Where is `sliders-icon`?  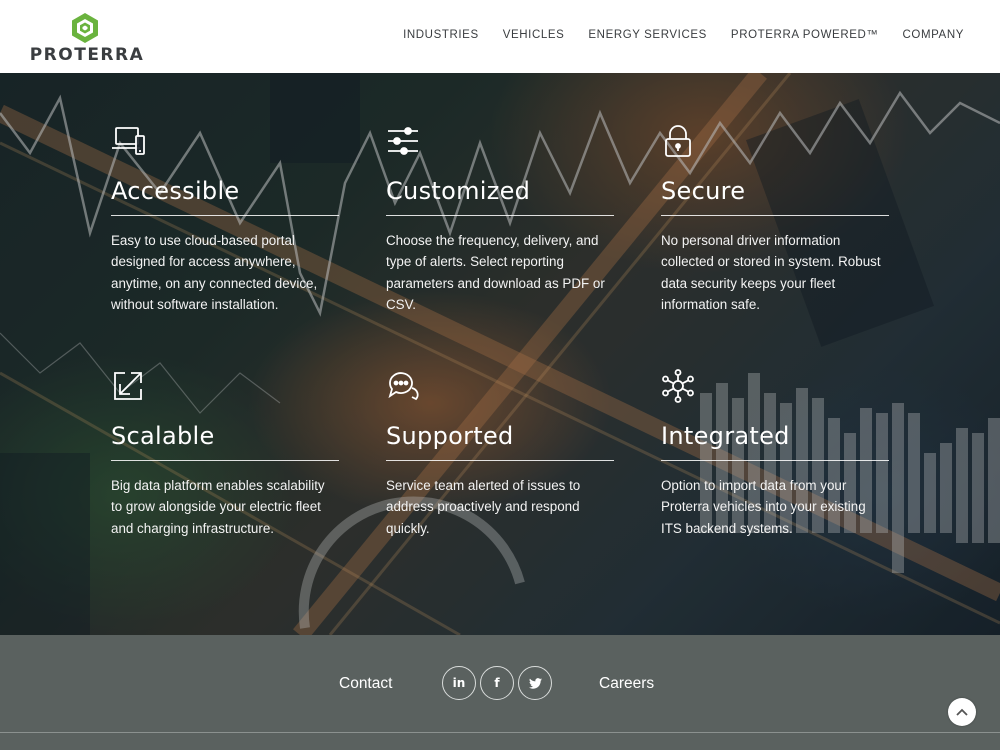 sliders-icon is located at coordinates (403, 141).